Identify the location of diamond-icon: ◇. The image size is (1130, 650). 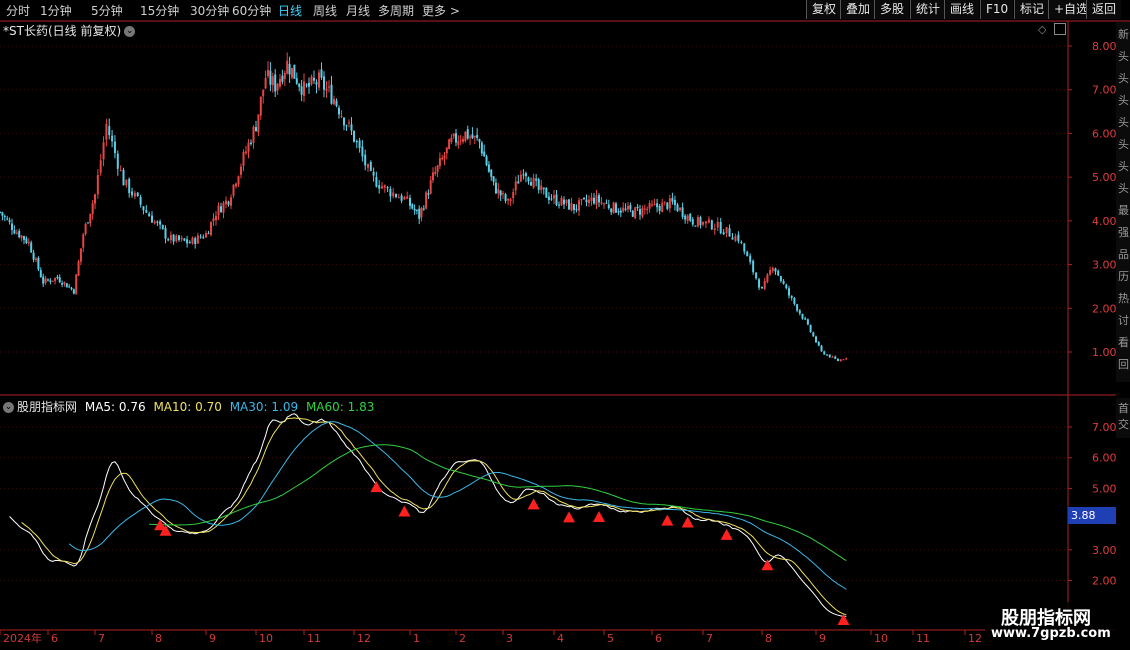
(1042, 29).